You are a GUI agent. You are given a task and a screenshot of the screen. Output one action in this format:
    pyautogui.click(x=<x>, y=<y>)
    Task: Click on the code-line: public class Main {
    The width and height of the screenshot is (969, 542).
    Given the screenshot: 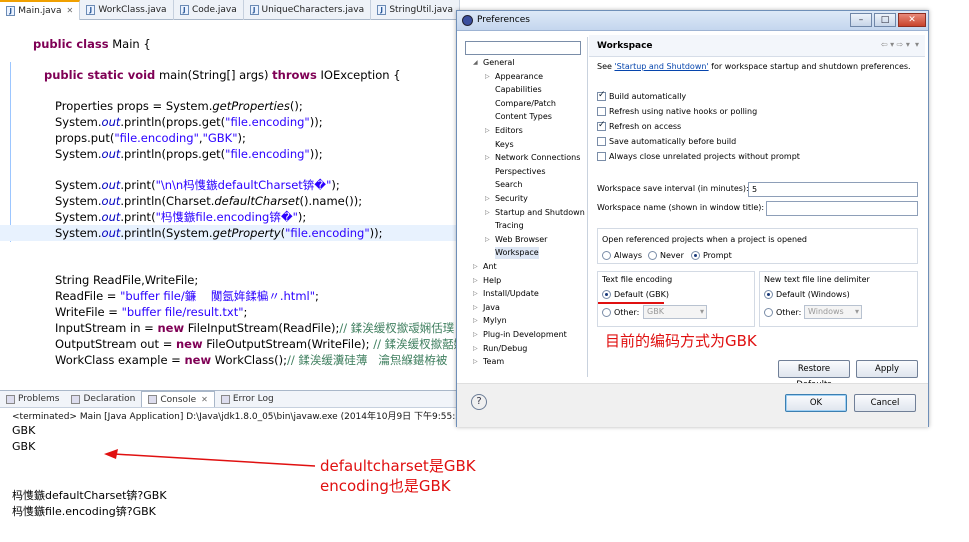 What is the action you would take?
    pyautogui.click(x=92, y=44)
    